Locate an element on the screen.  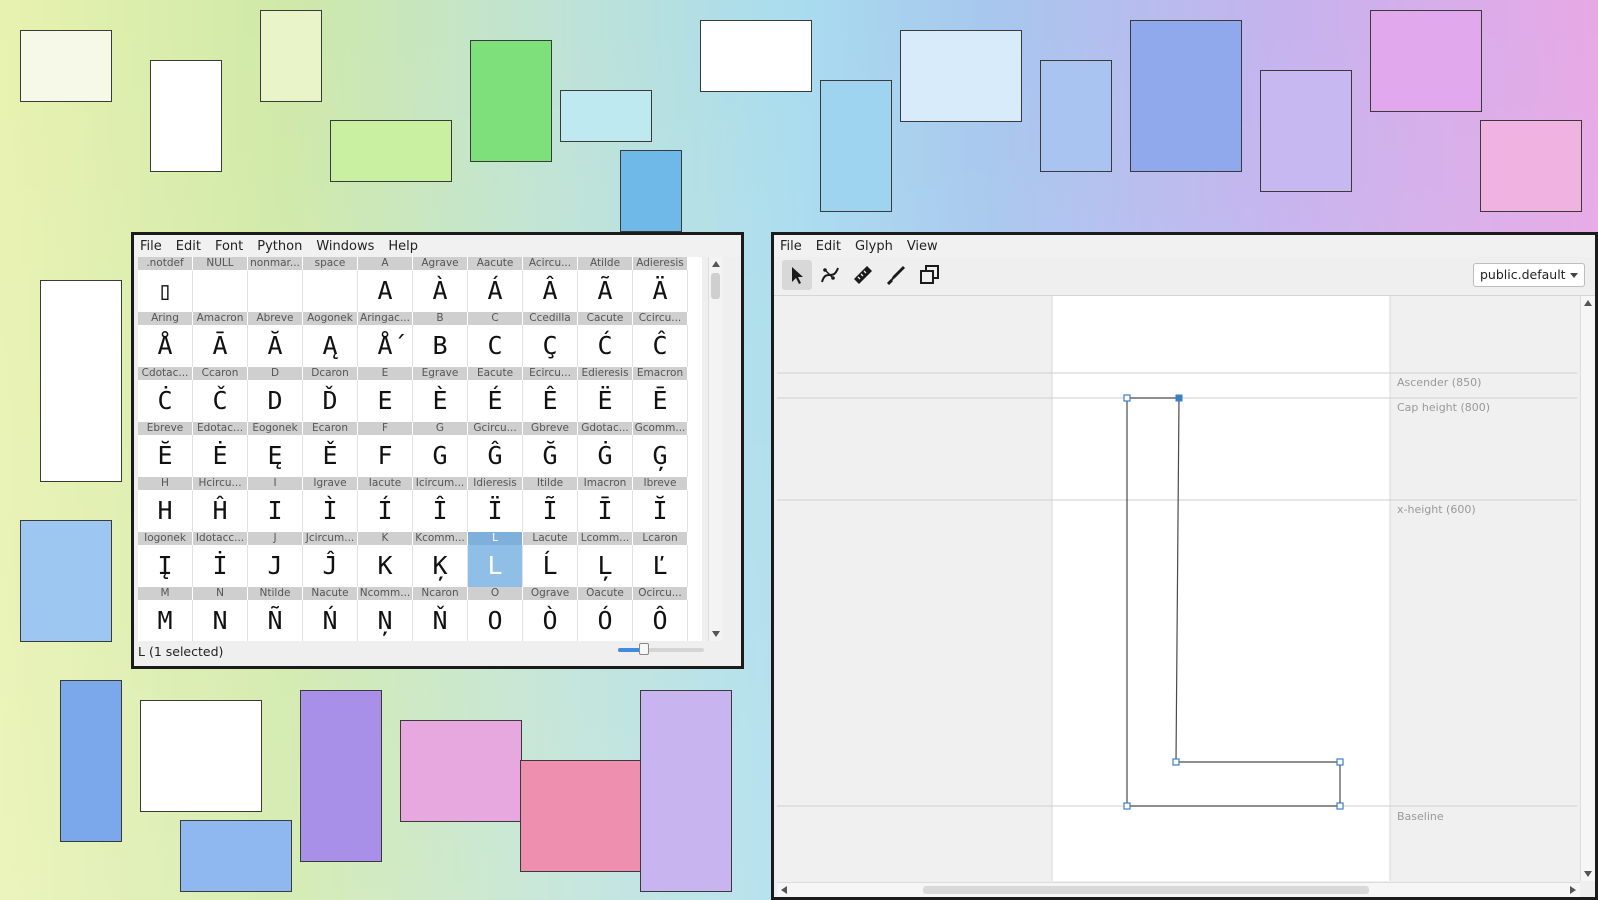
glyph-cell: Gbreve Ğ is located at coordinates (550, 450).